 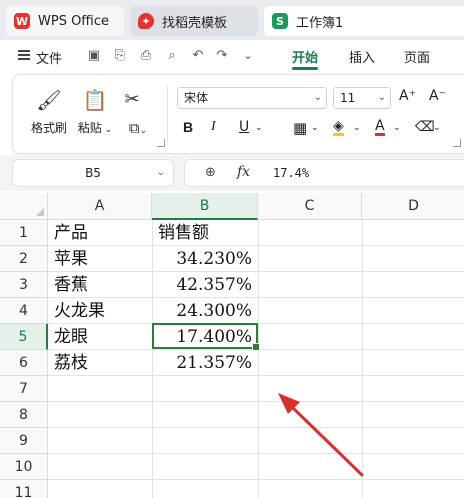 What do you see at coordinates (146, 56) in the screenshot?
I see `print-icon: ⎙` at bounding box center [146, 56].